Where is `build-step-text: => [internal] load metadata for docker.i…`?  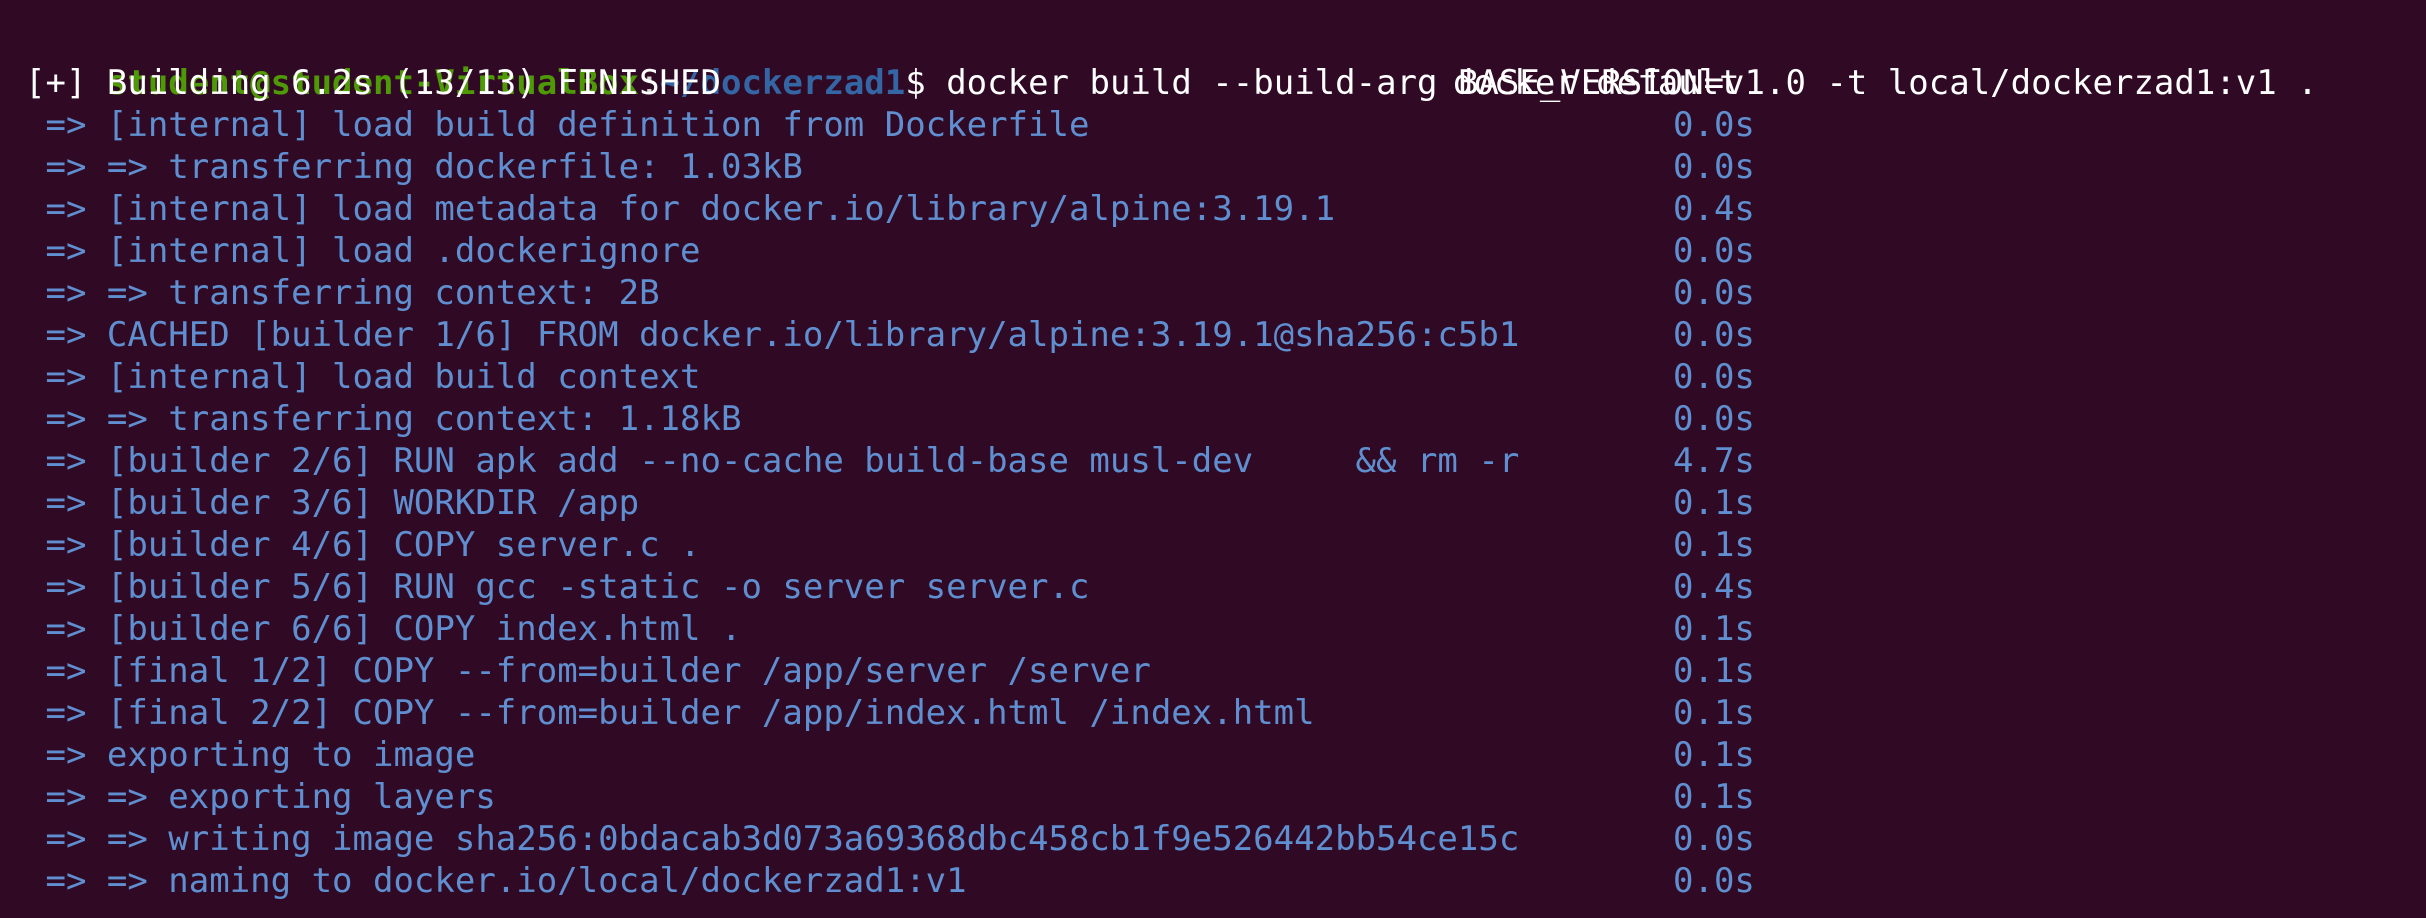 build-step-text: => [internal] load metadata for docker.i… is located at coordinates (680, 209).